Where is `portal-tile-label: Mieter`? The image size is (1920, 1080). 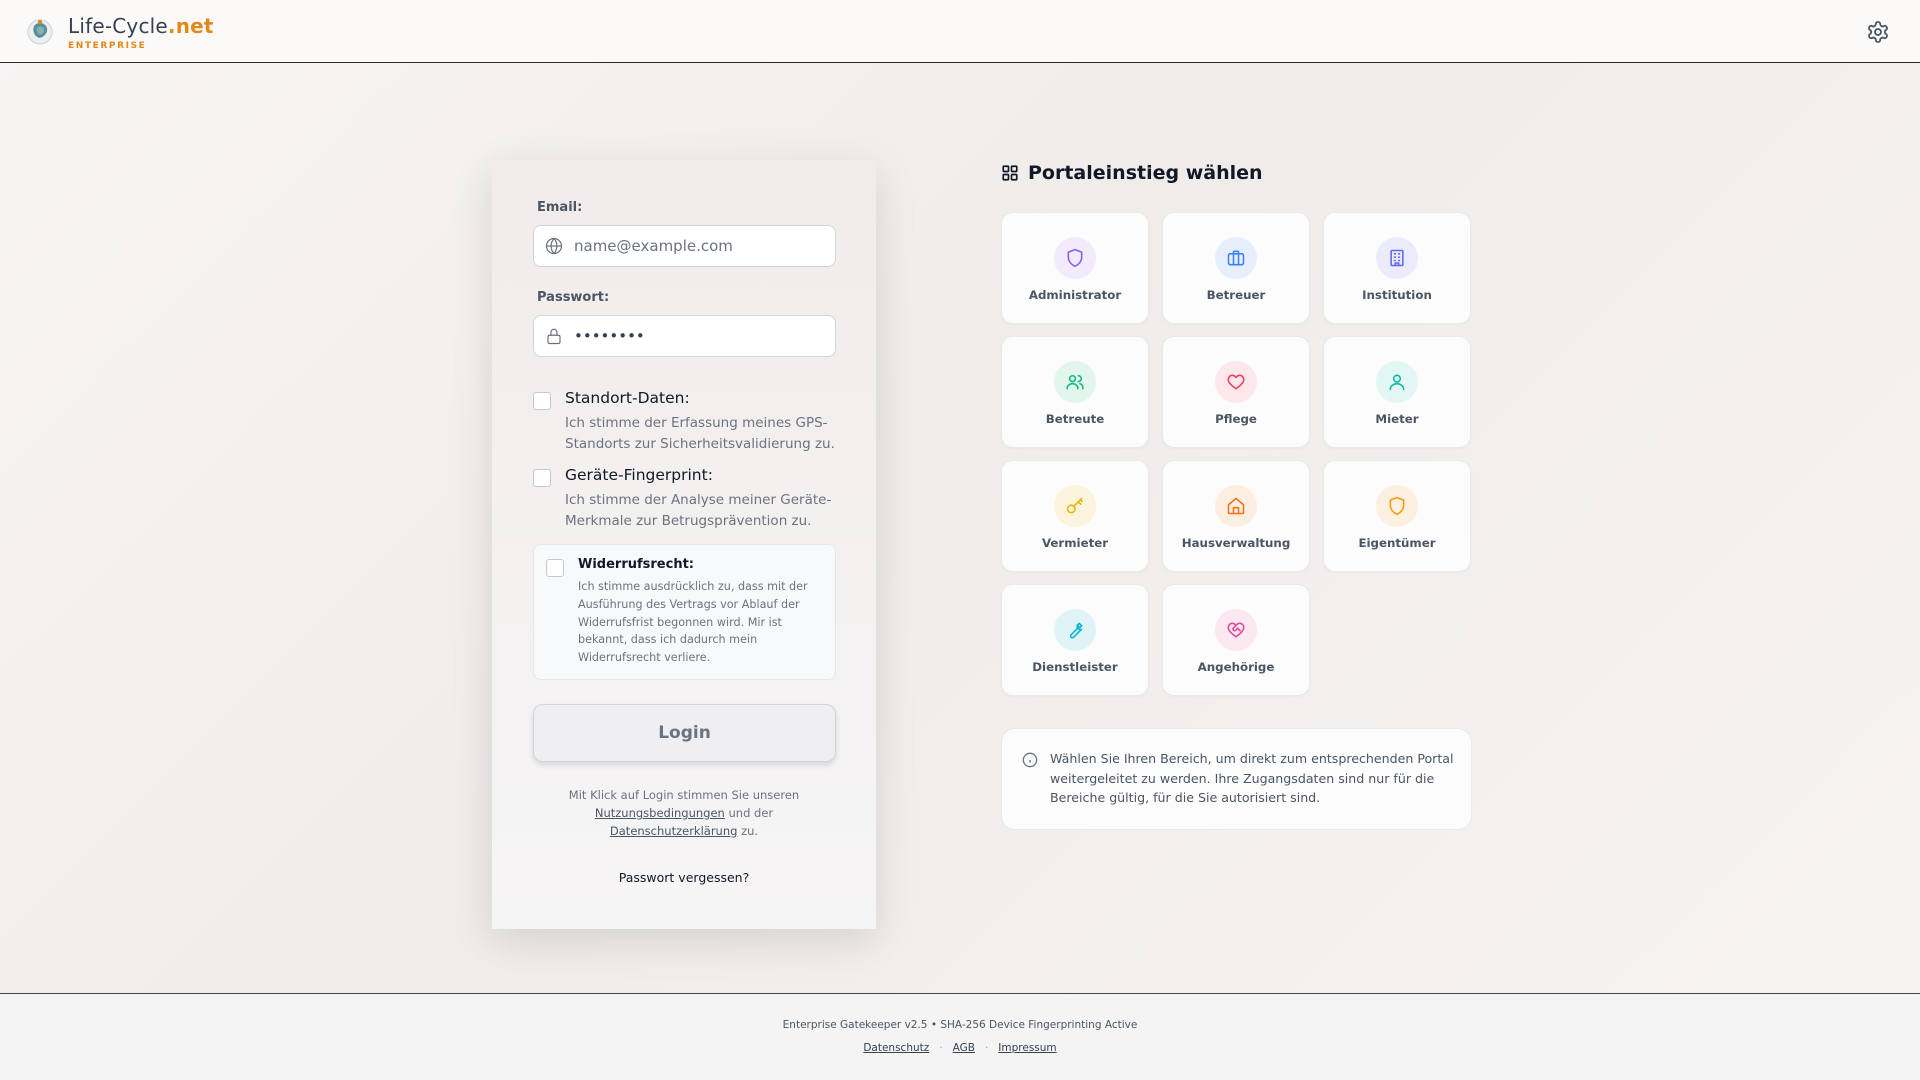
portal-tile-label: Mieter is located at coordinates (1397, 419).